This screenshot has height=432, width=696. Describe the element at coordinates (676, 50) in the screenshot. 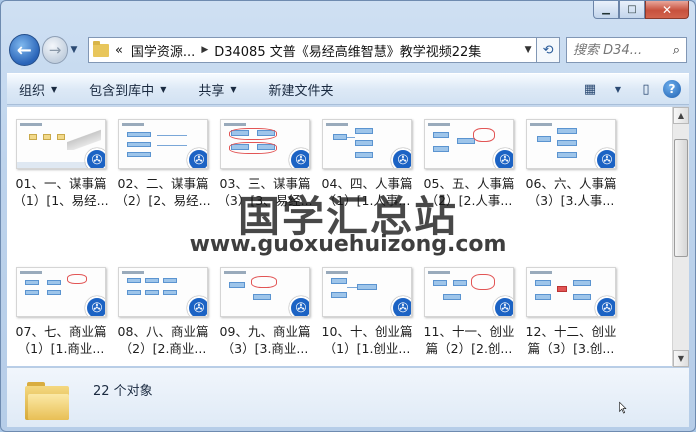

I see `search-icon: ⌕` at that location.